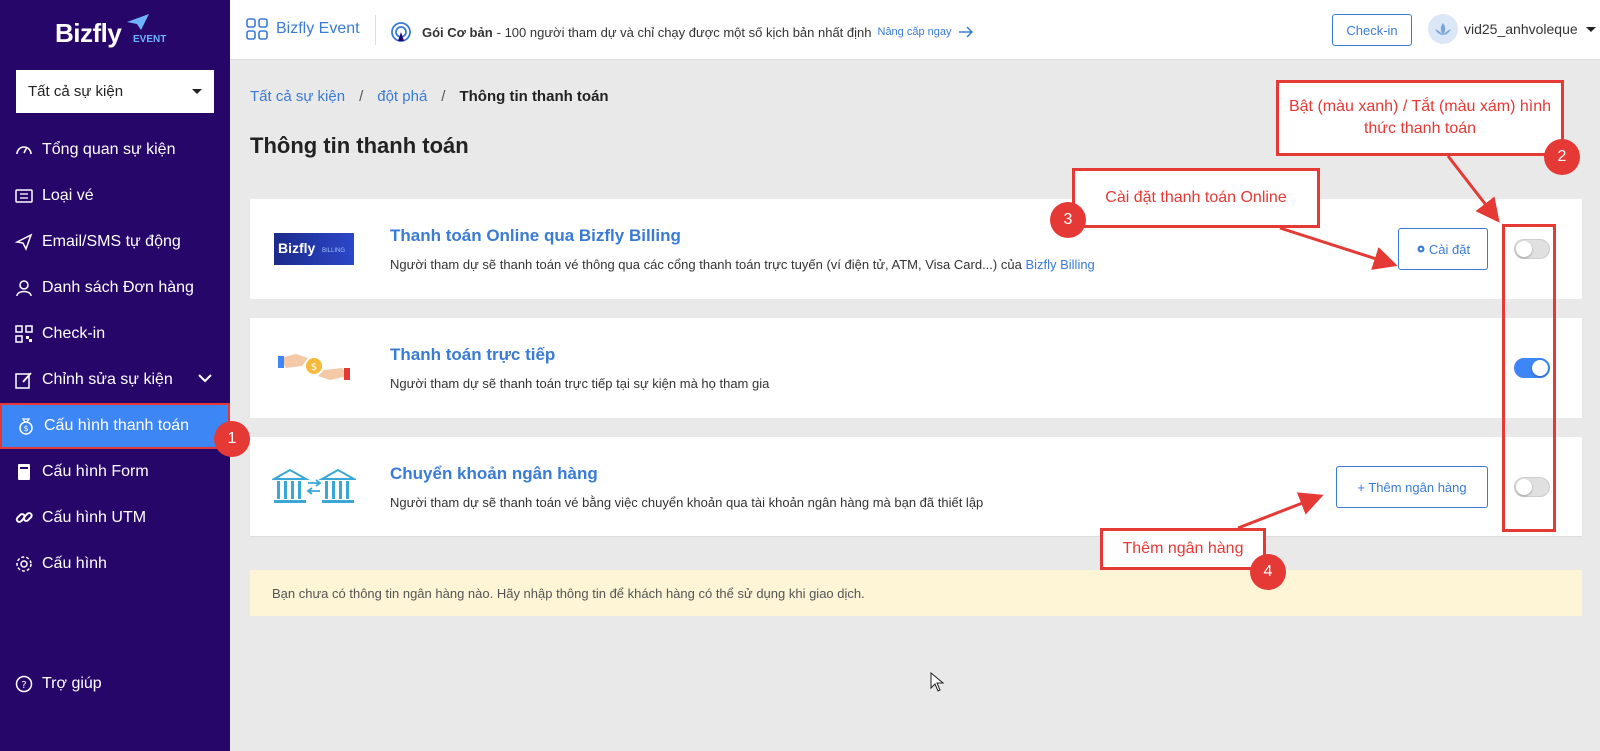 The image size is (1600, 751). I want to click on sidebar-item-label: Email/SMS tự động, so click(111, 241).